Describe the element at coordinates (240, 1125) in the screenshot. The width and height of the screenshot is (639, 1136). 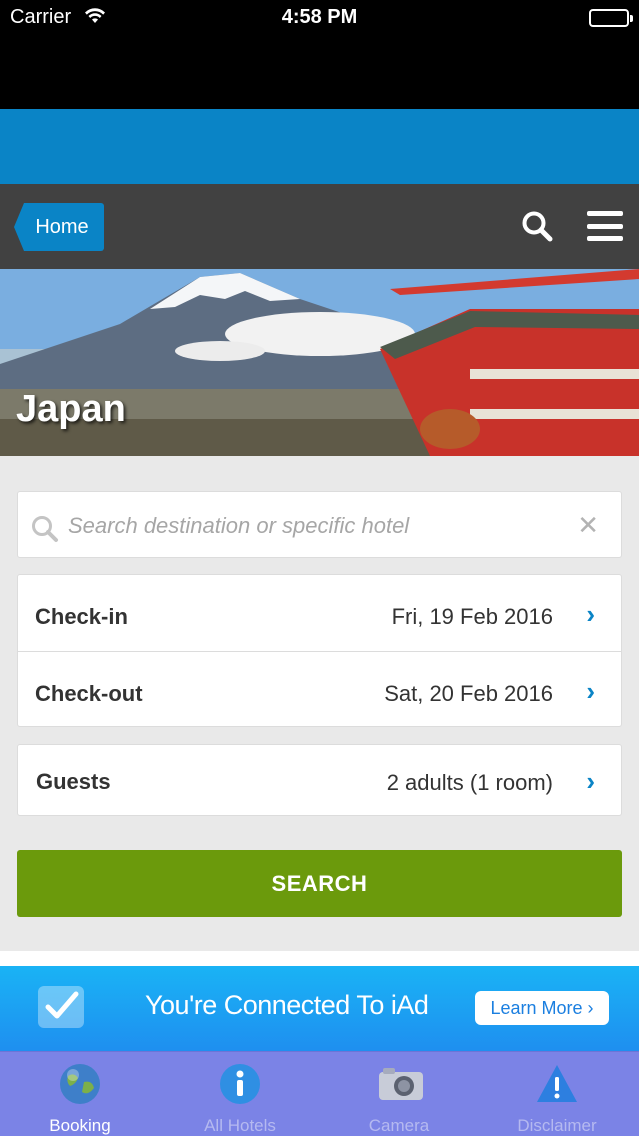
I see `tab-label: All Hotels` at that location.